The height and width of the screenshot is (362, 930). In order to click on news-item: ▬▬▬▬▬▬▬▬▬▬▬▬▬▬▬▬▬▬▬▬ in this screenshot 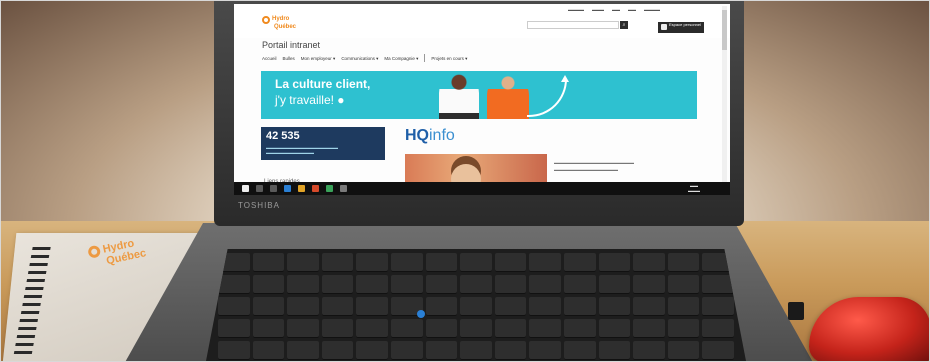, I will do `click(629, 162)`.